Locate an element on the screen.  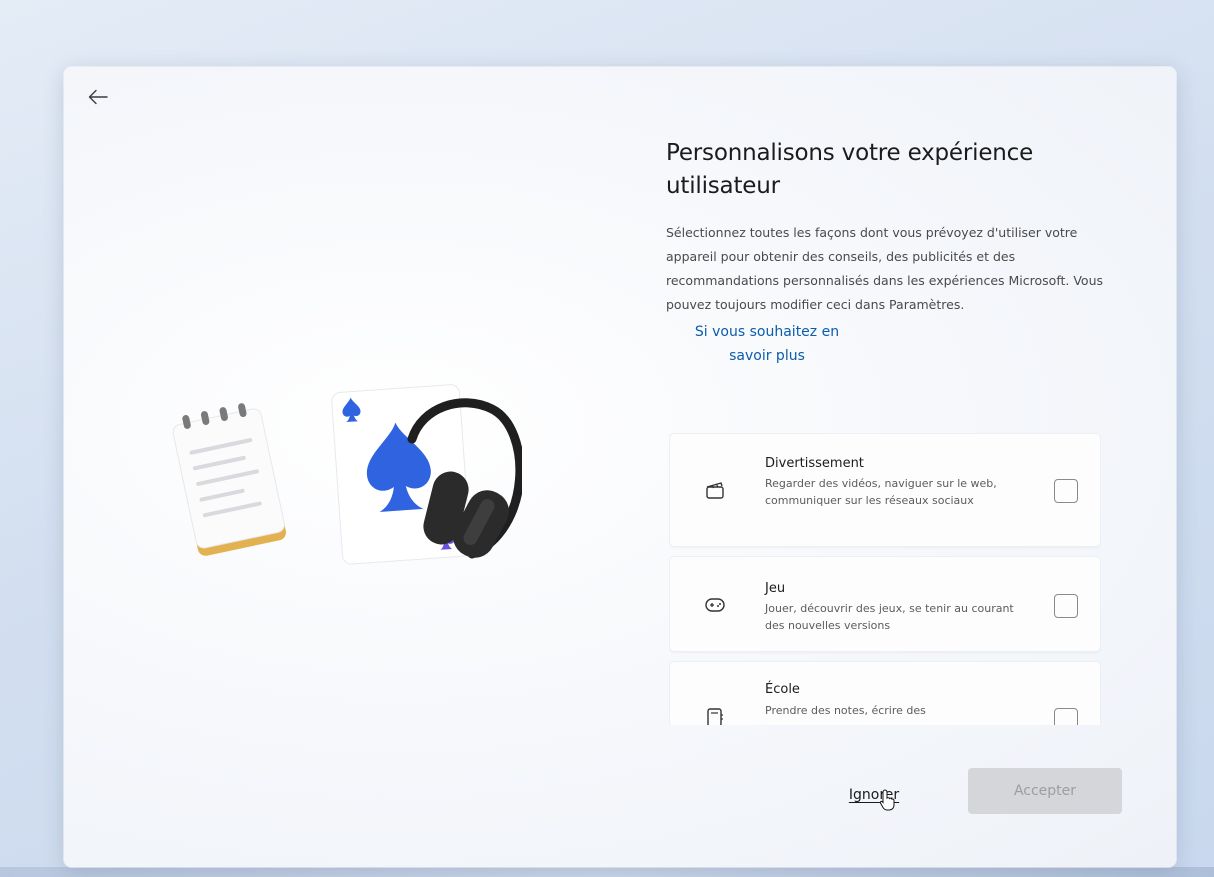
option-checkbox-gaming is located at coordinates (1066, 606).